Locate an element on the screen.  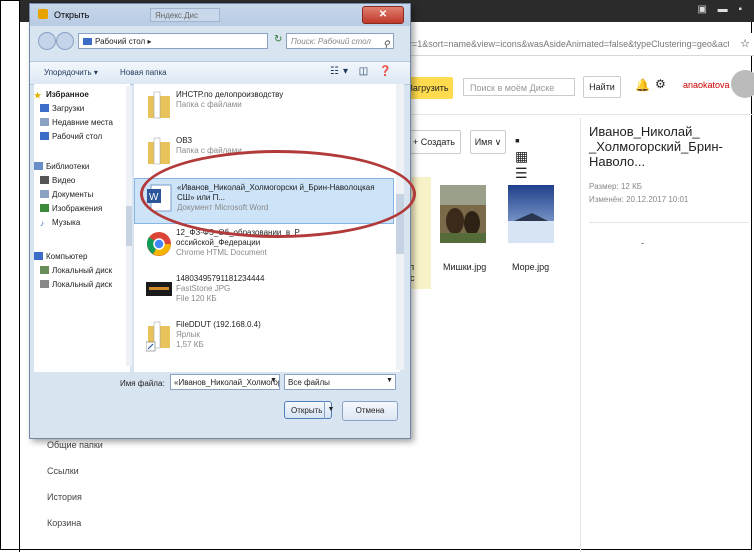
nav-trash: Корзина is located at coordinates (64, 523).